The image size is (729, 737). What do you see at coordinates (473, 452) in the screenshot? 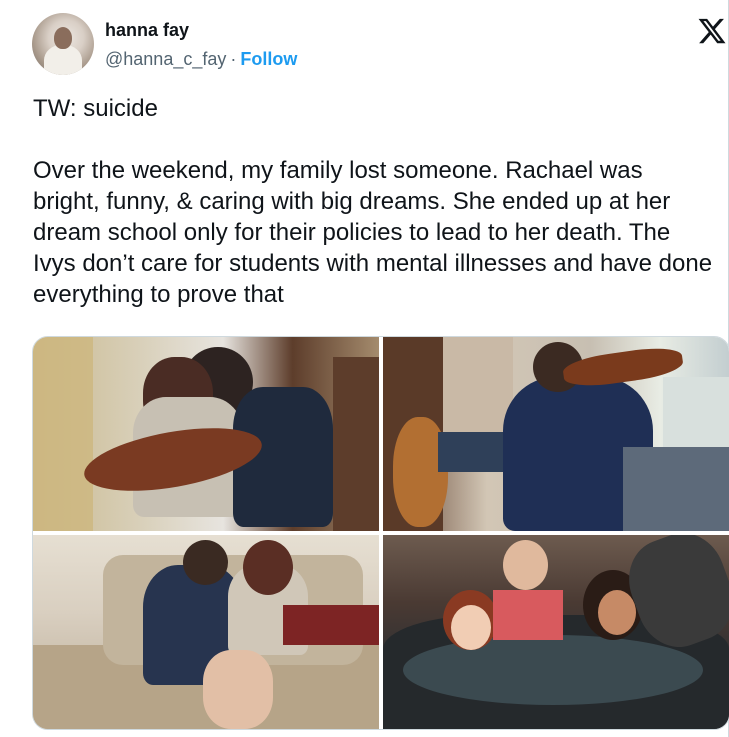
I see `shorts-shape` at bounding box center [473, 452].